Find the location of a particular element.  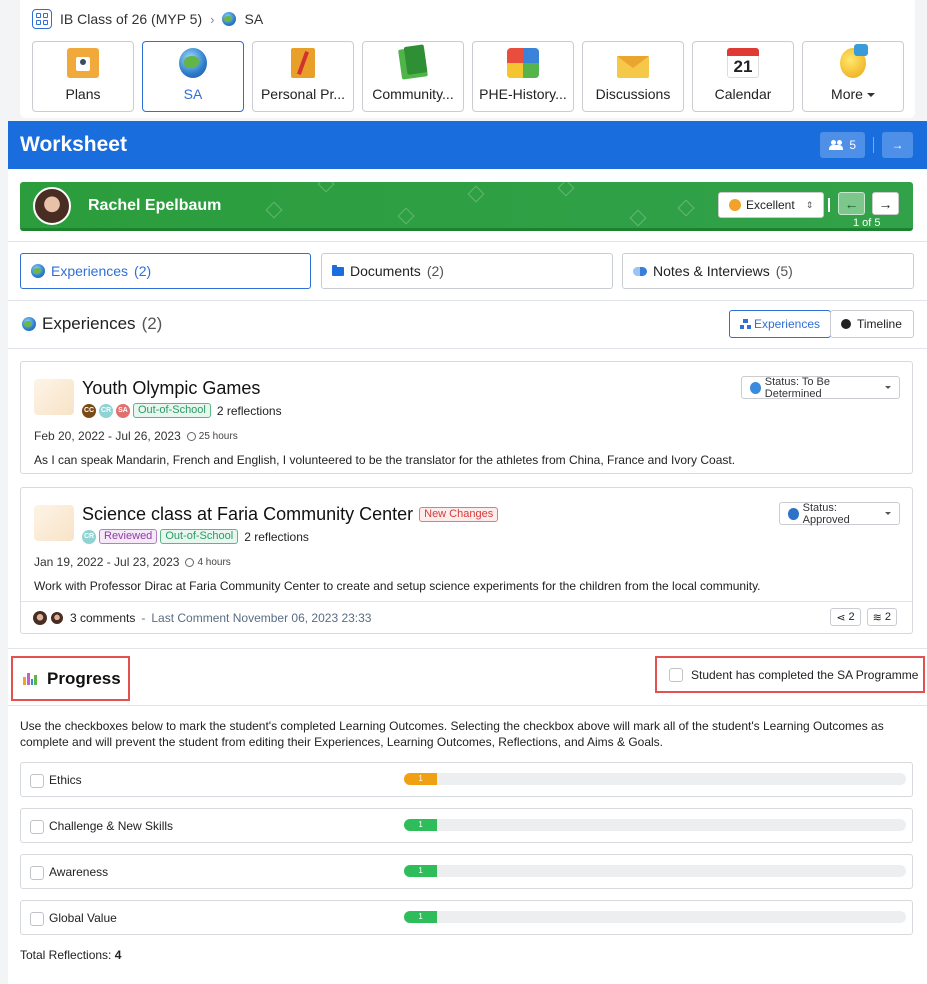

tile-sa: SA is located at coordinates (193, 76).